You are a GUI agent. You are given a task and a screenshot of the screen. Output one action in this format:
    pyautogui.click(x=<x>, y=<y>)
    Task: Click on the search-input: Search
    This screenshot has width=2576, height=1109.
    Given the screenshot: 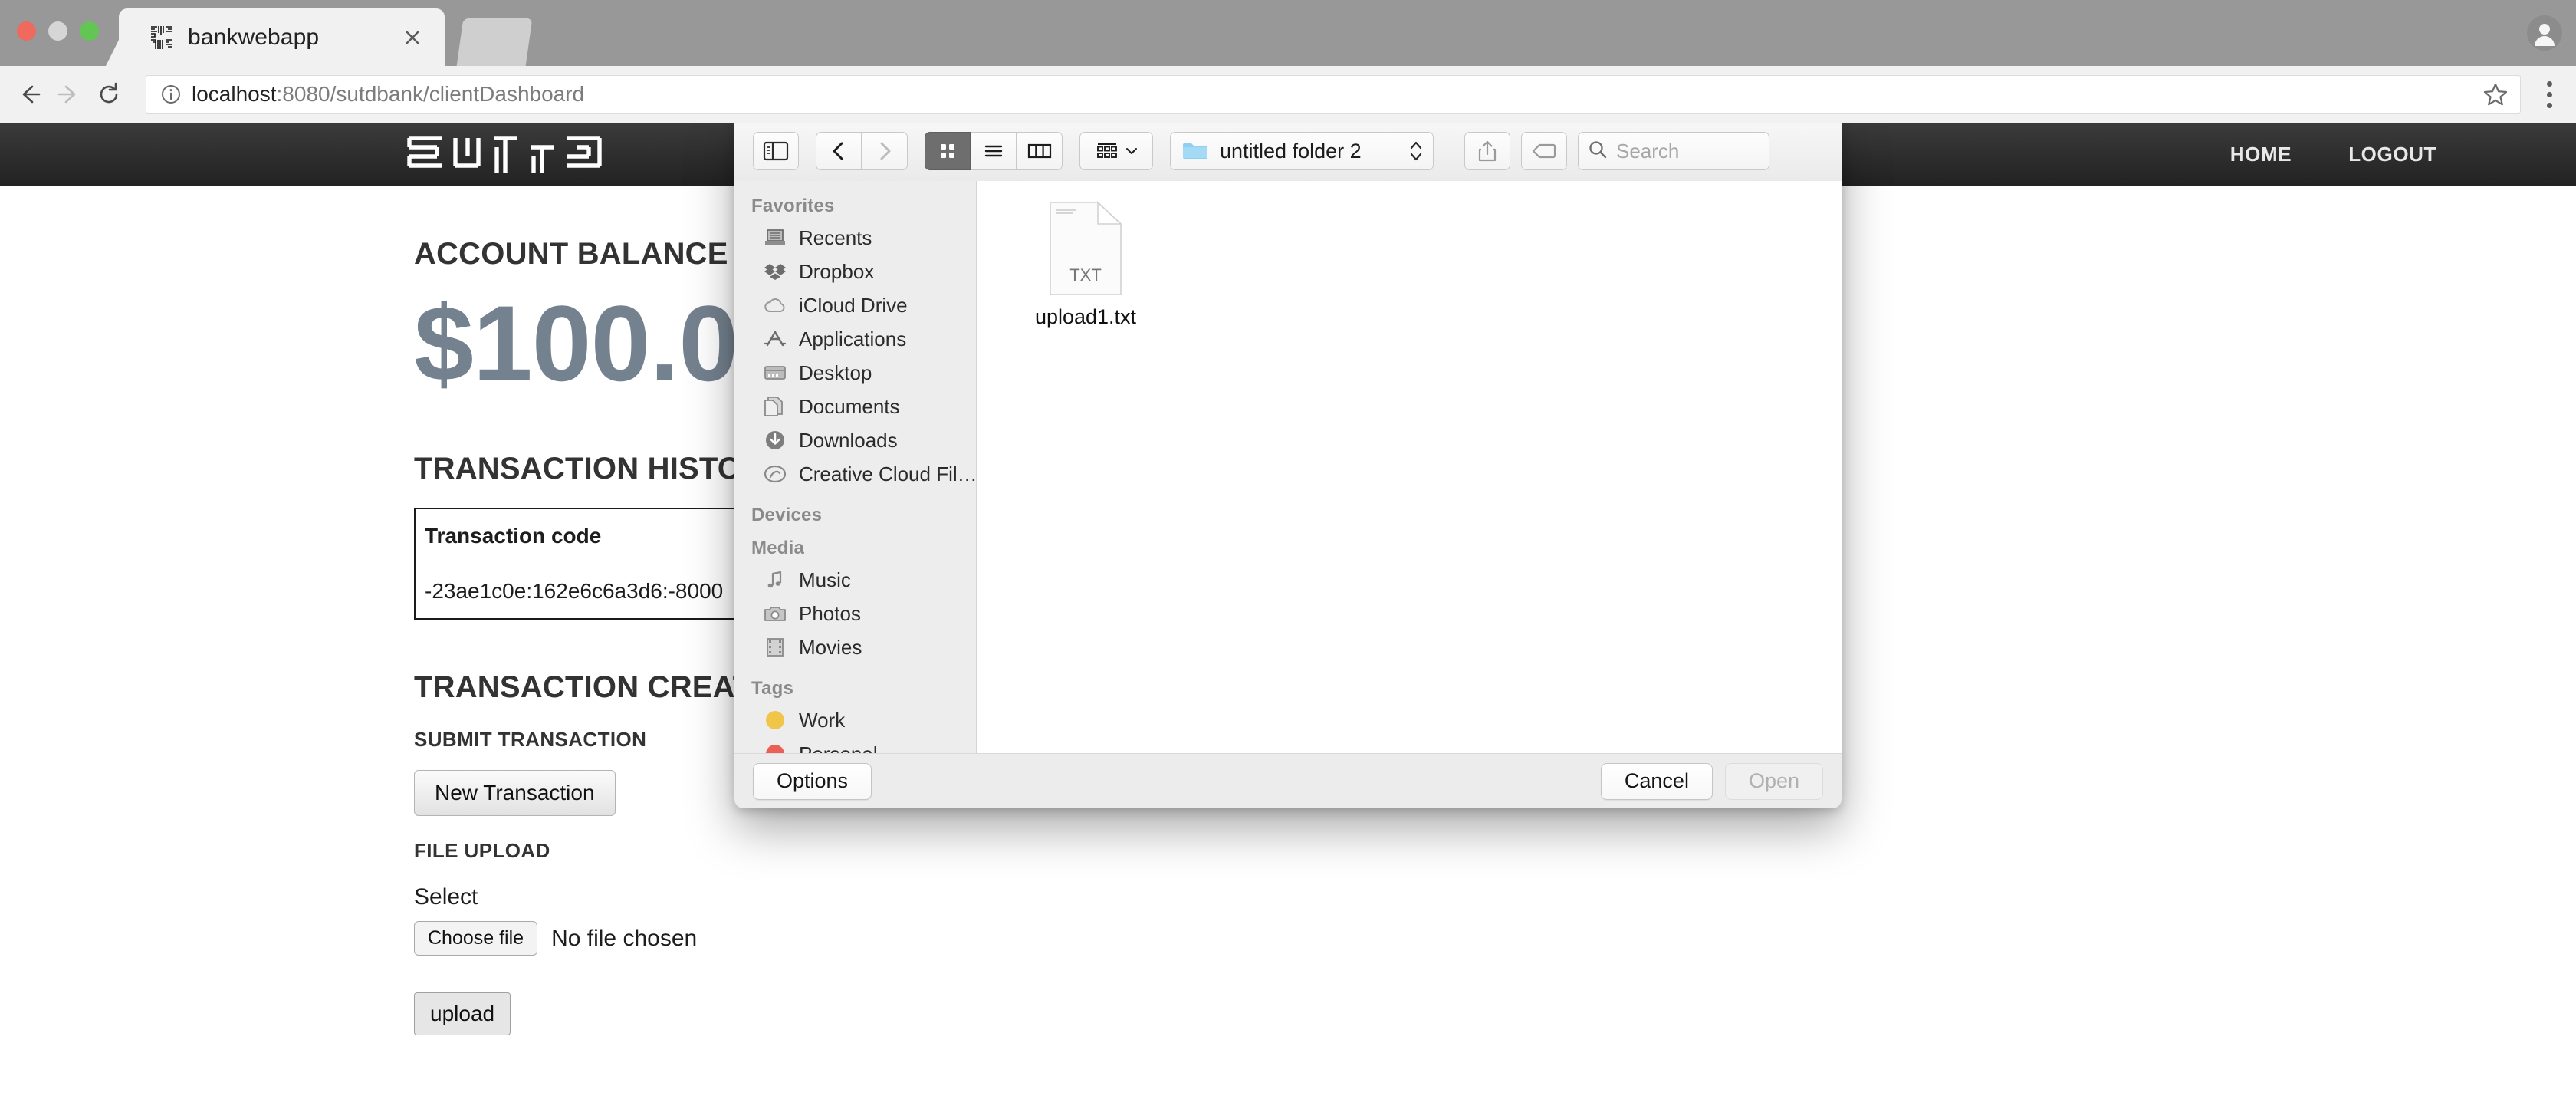 What is the action you would take?
    pyautogui.click(x=1674, y=151)
    